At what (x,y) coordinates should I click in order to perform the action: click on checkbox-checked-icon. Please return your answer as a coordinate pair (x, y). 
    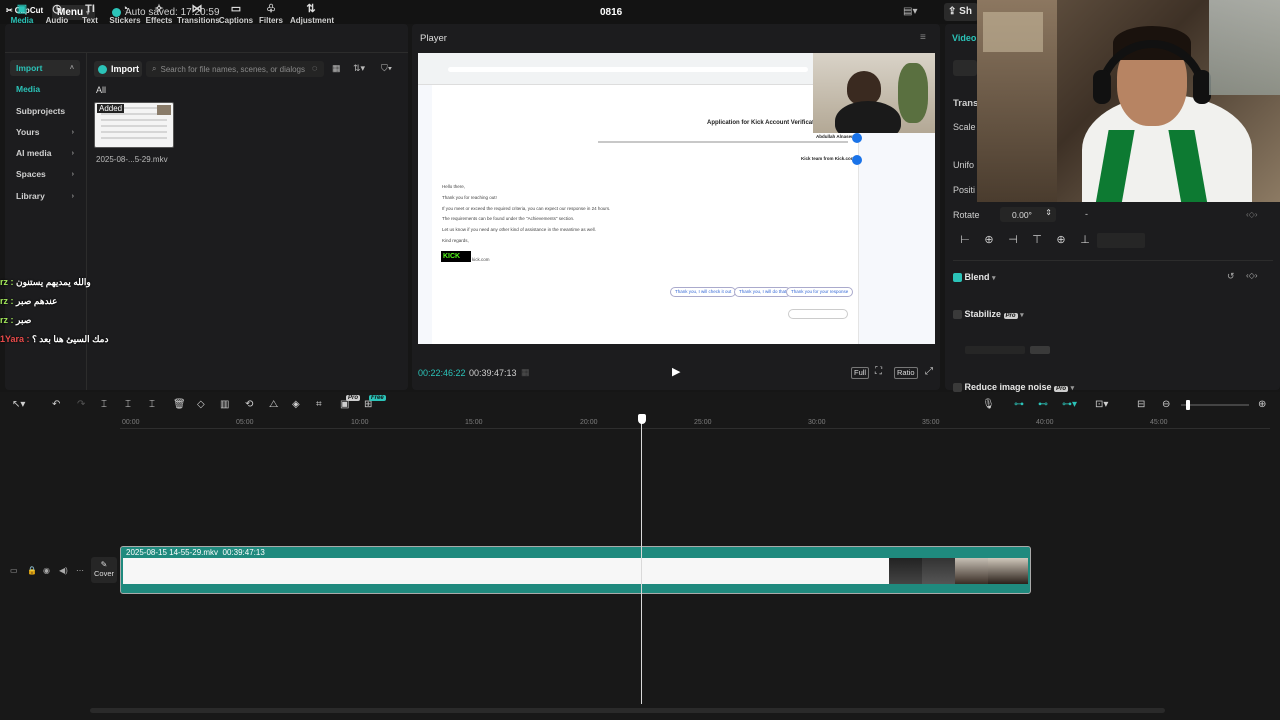
    Looking at the image, I should click on (957, 278).